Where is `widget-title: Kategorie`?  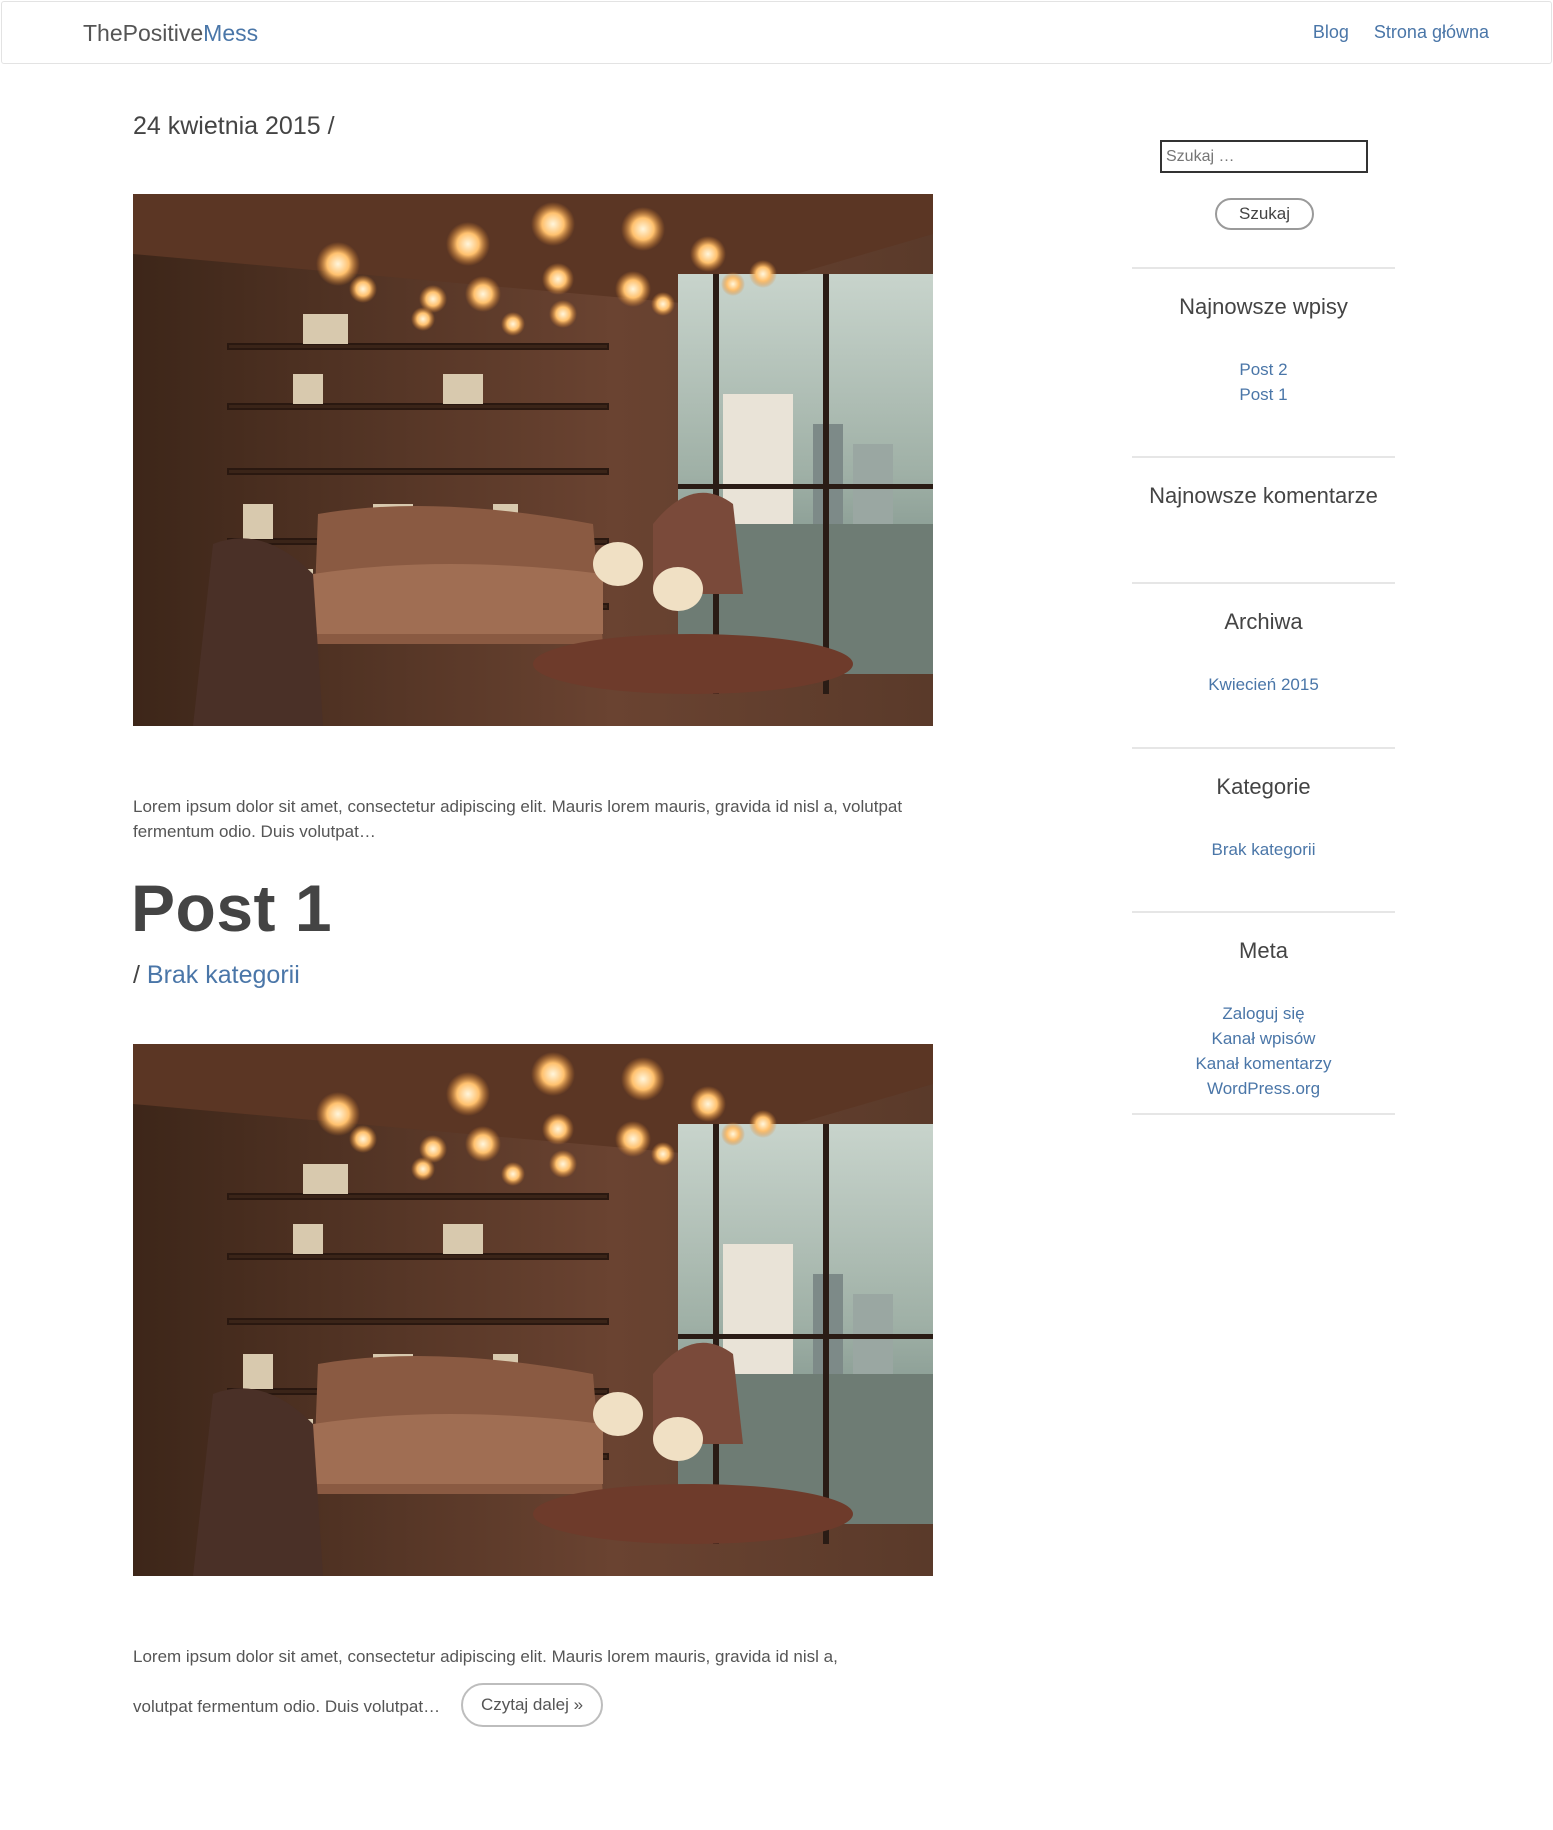 widget-title: Kategorie is located at coordinates (1263, 786).